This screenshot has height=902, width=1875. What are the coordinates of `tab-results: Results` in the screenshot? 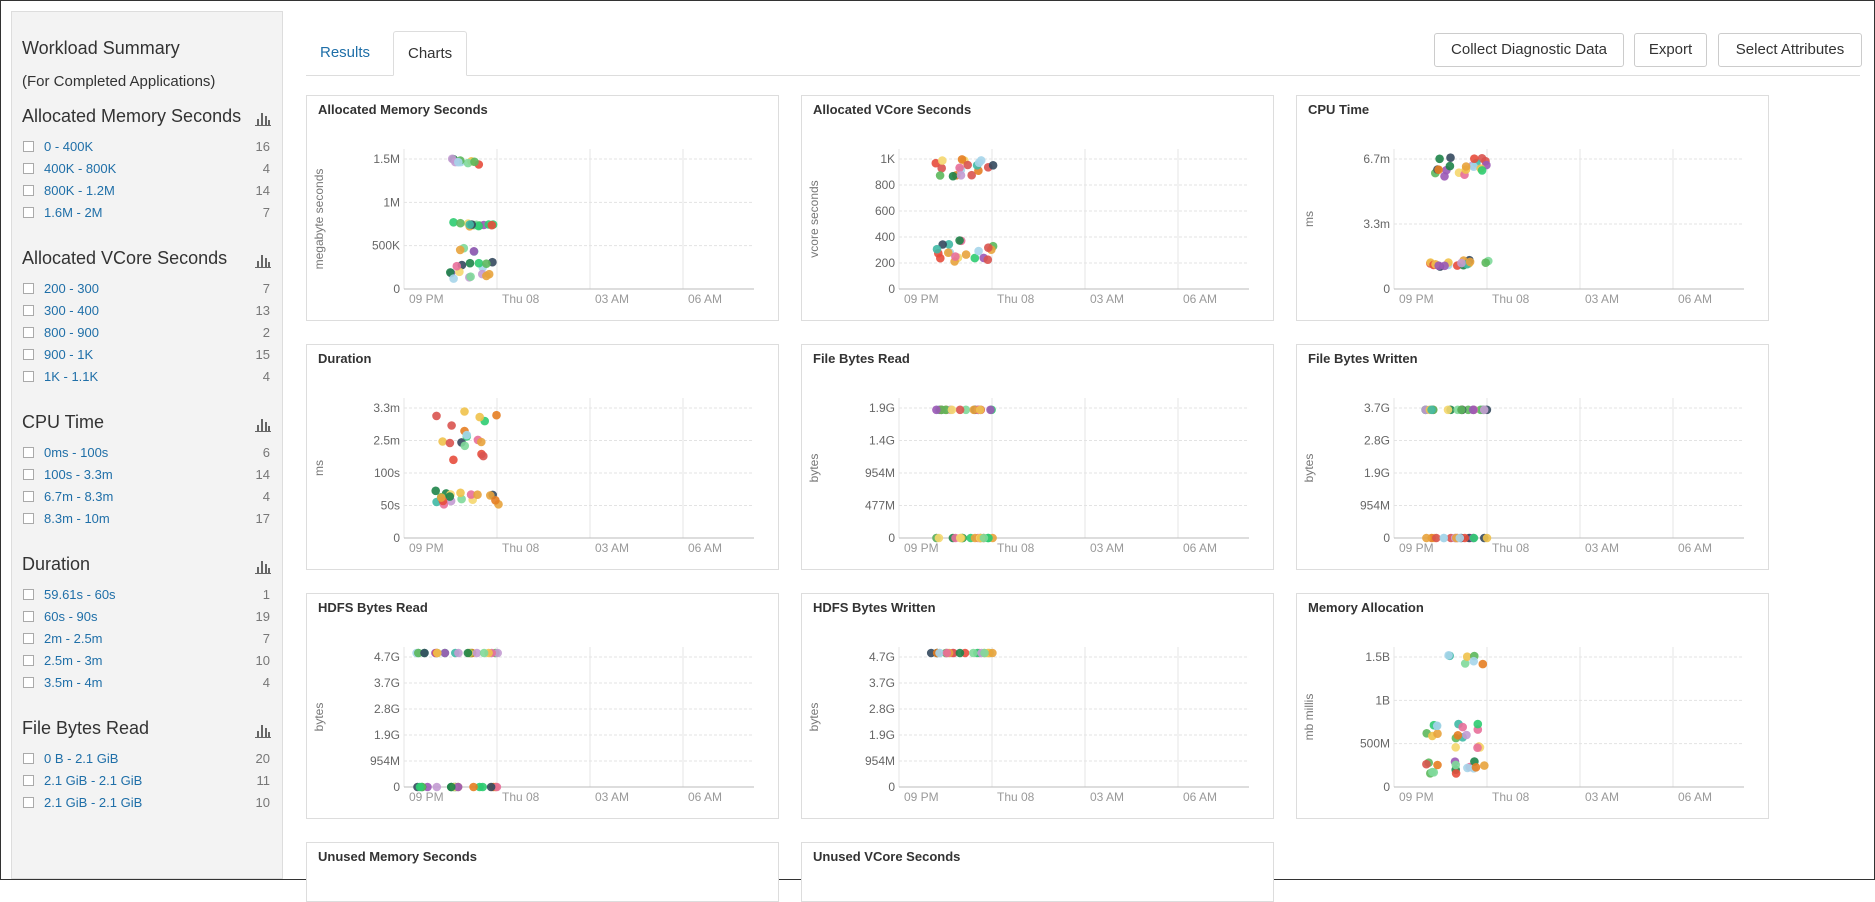 It's located at (345, 53).